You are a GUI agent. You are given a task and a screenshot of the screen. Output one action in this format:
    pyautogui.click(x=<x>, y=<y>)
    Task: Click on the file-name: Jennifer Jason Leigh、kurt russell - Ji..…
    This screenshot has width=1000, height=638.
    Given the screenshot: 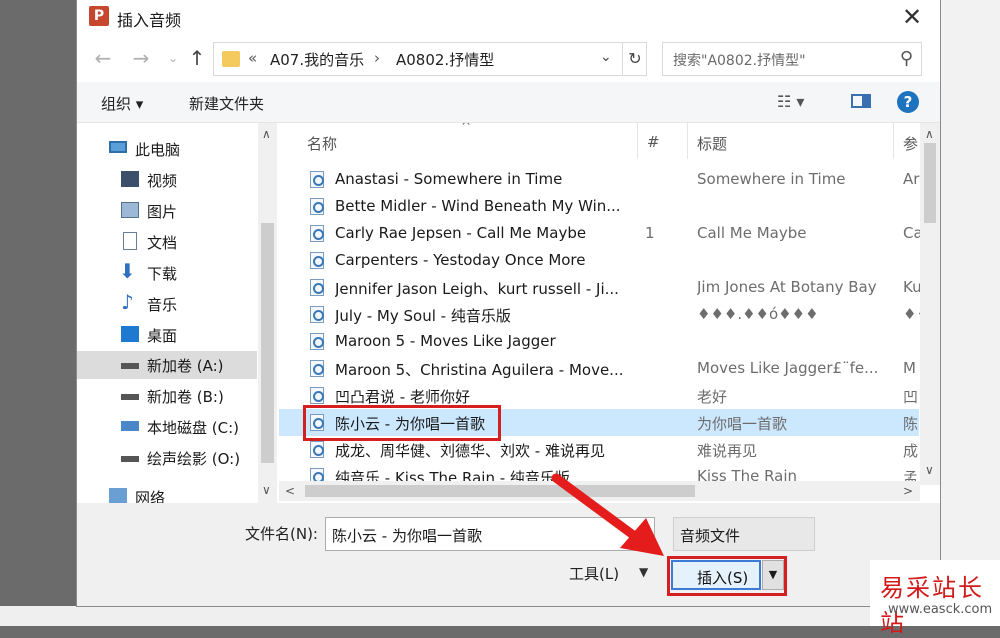 What is the action you would take?
    pyautogui.click(x=477, y=289)
    